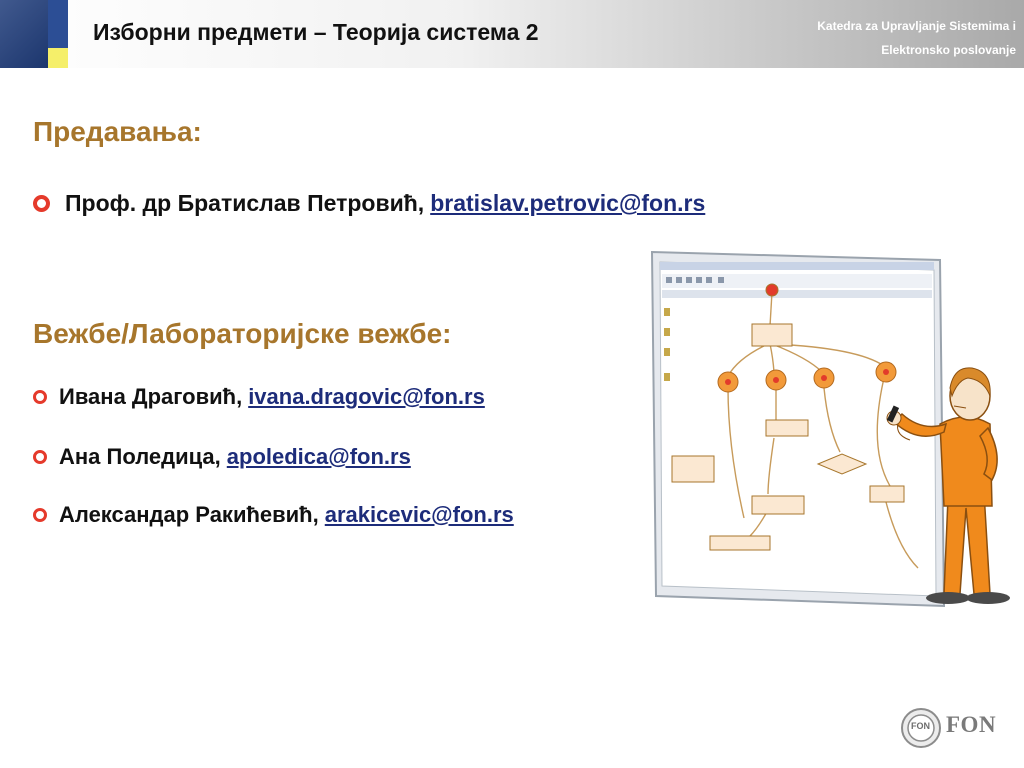 Image resolution: width=1024 pixels, height=768 pixels. I want to click on fon-logo-text: FON, so click(971, 724).